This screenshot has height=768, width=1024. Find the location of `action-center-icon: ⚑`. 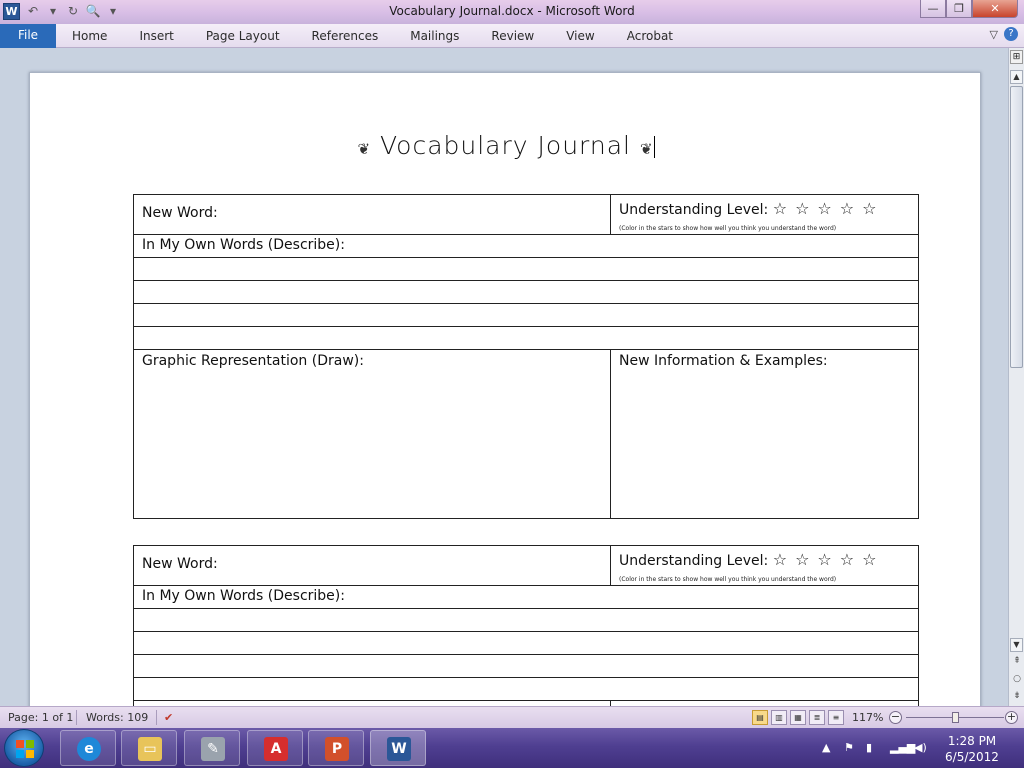

action-center-icon: ⚑ is located at coordinates (849, 747).